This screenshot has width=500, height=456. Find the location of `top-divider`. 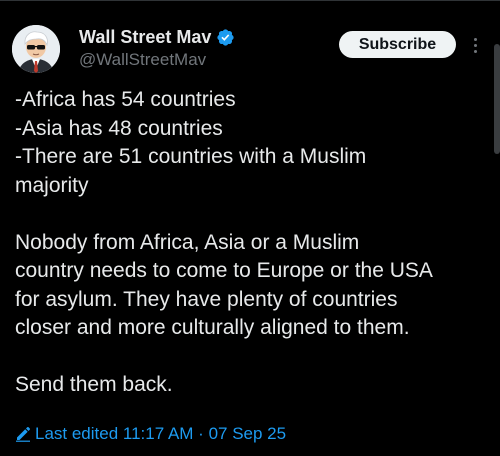

top-divider is located at coordinates (250, 0).